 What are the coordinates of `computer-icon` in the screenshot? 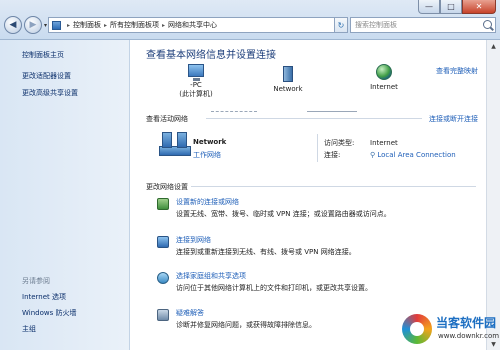 It's located at (196, 72).